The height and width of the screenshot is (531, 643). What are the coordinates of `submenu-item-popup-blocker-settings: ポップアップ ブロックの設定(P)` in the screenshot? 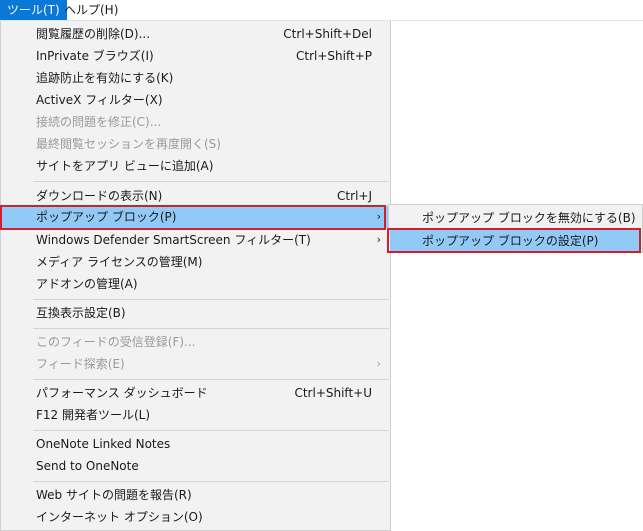 It's located at (515, 241).